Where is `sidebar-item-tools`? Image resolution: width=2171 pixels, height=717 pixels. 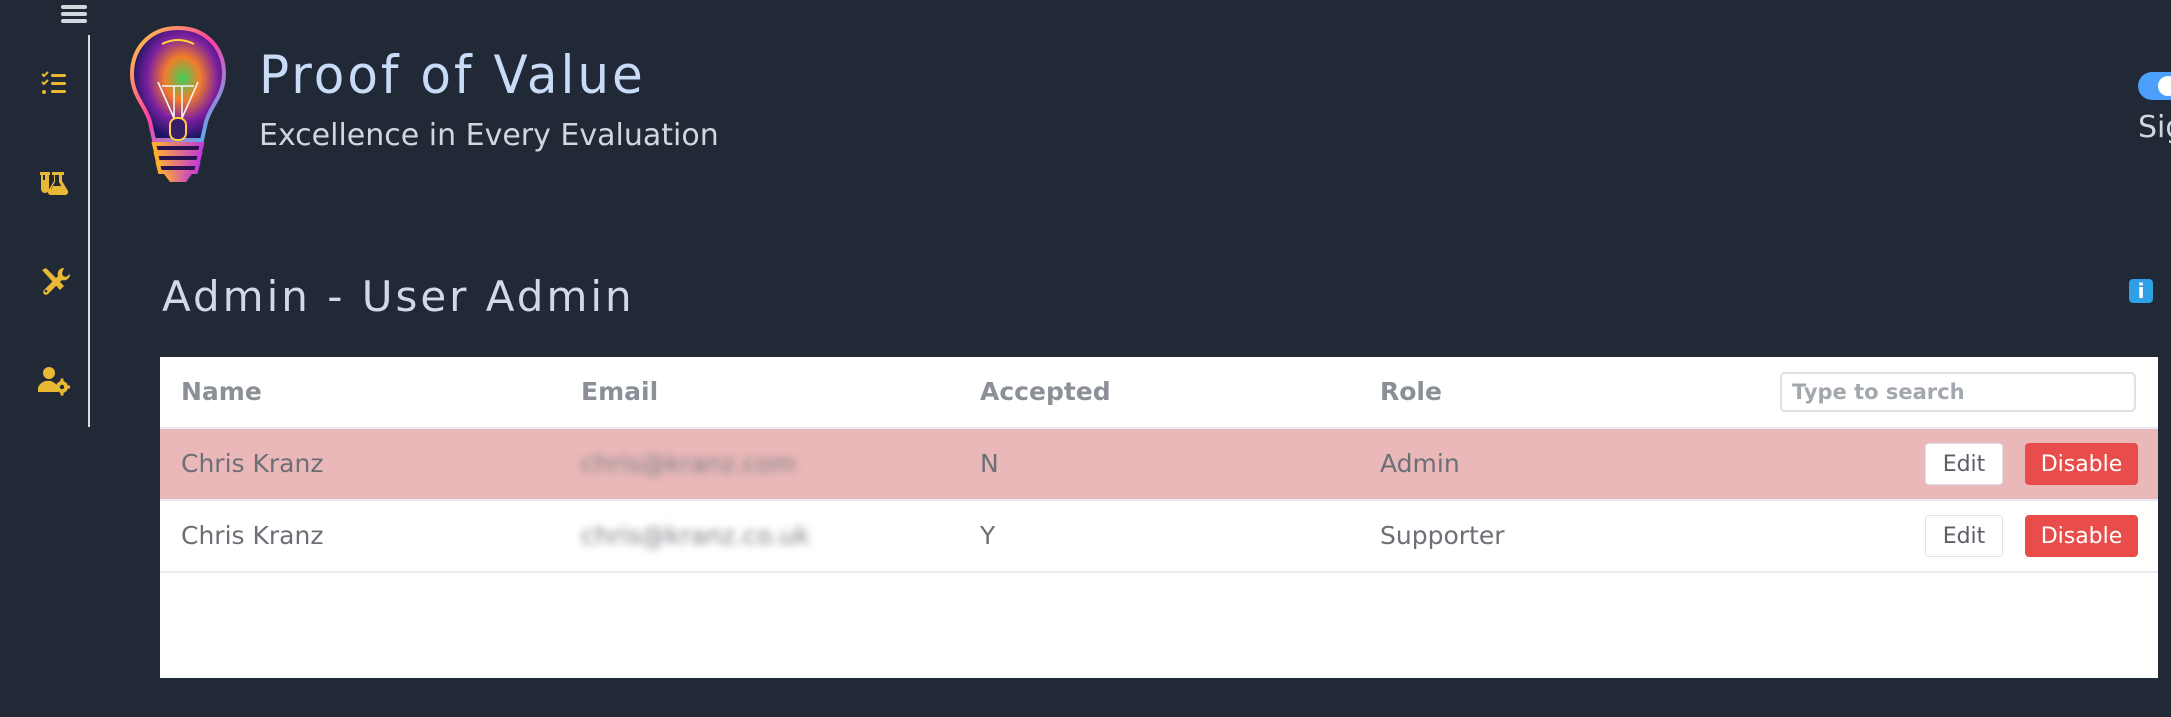 sidebar-item-tools is located at coordinates (54, 280).